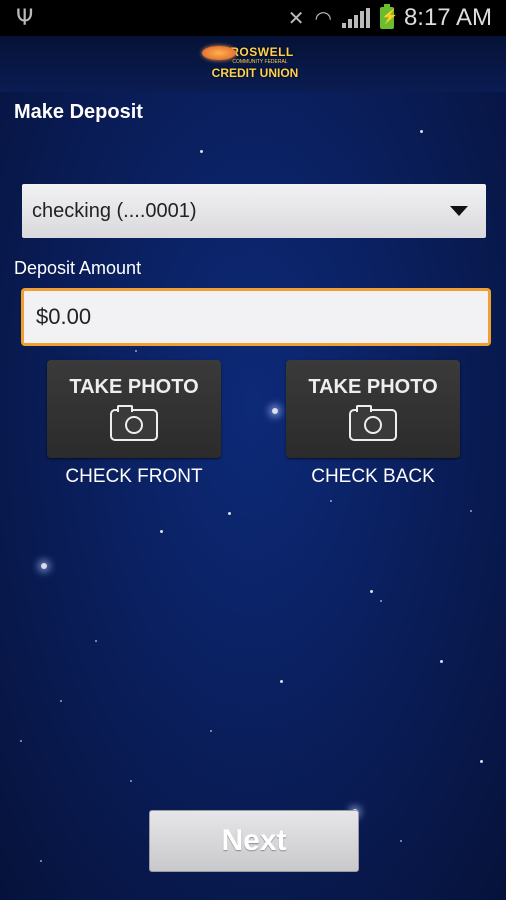 Image resolution: width=506 pixels, height=900 pixels. Describe the element at coordinates (219, 53) in the screenshot. I see `ufo-icon` at that location.